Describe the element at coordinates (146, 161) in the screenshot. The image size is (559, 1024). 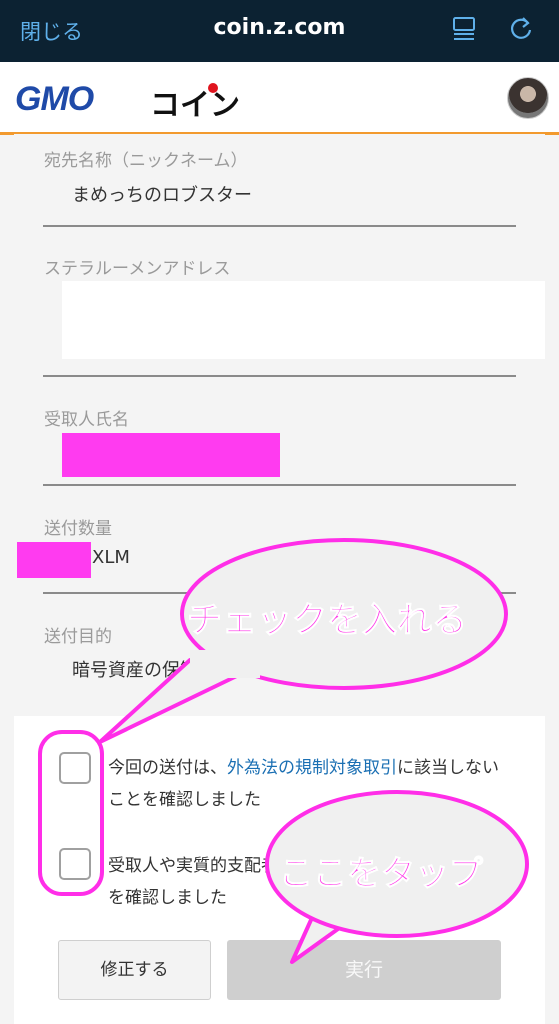
I see `recipient-label: 宛先名称（ニックネーム）` at that location.